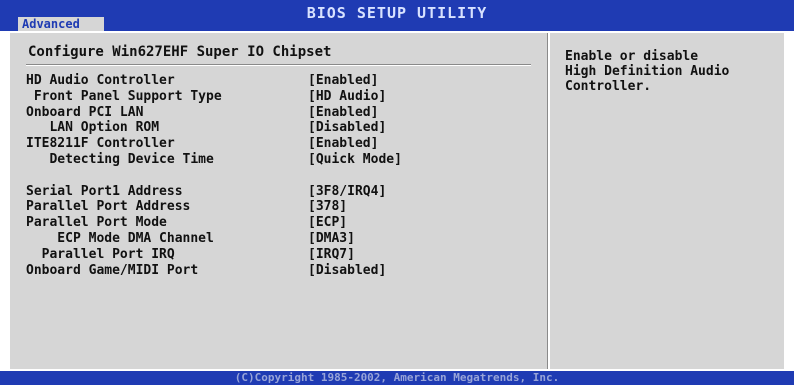 The height and width of the screenshot is (385, 794). I want to click on title-divider, so click(278, 65).